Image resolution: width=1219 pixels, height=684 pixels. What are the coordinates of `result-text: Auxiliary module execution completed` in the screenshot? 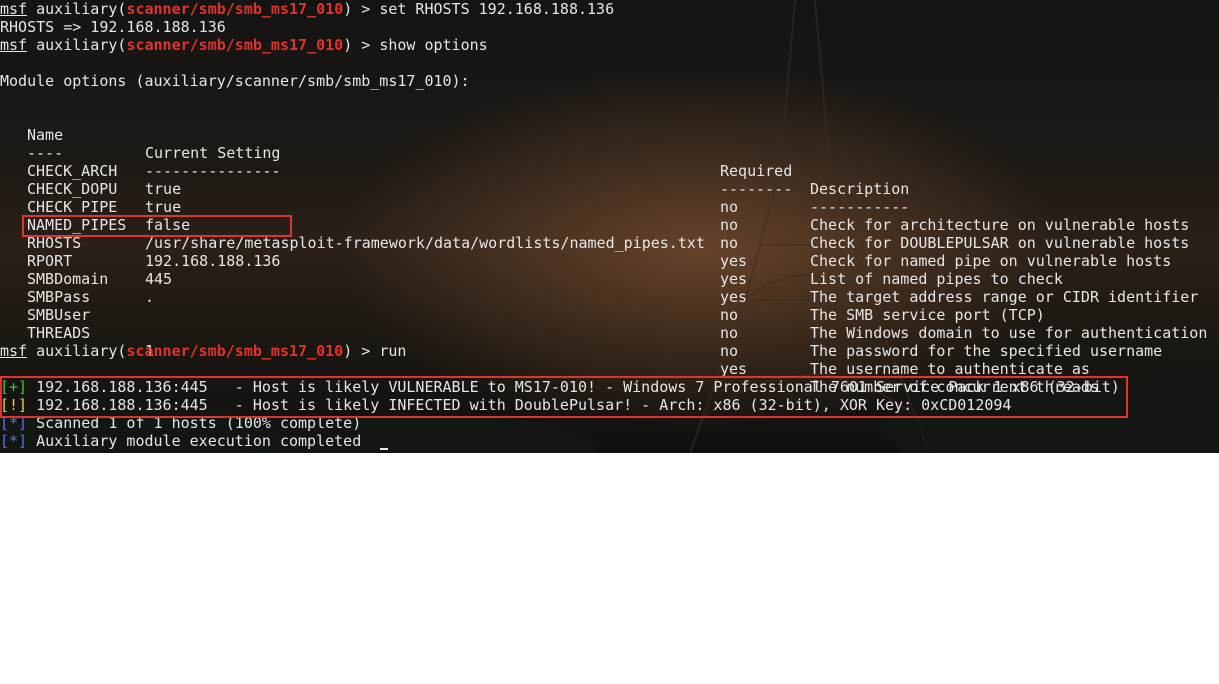 It's located at (194, 441).